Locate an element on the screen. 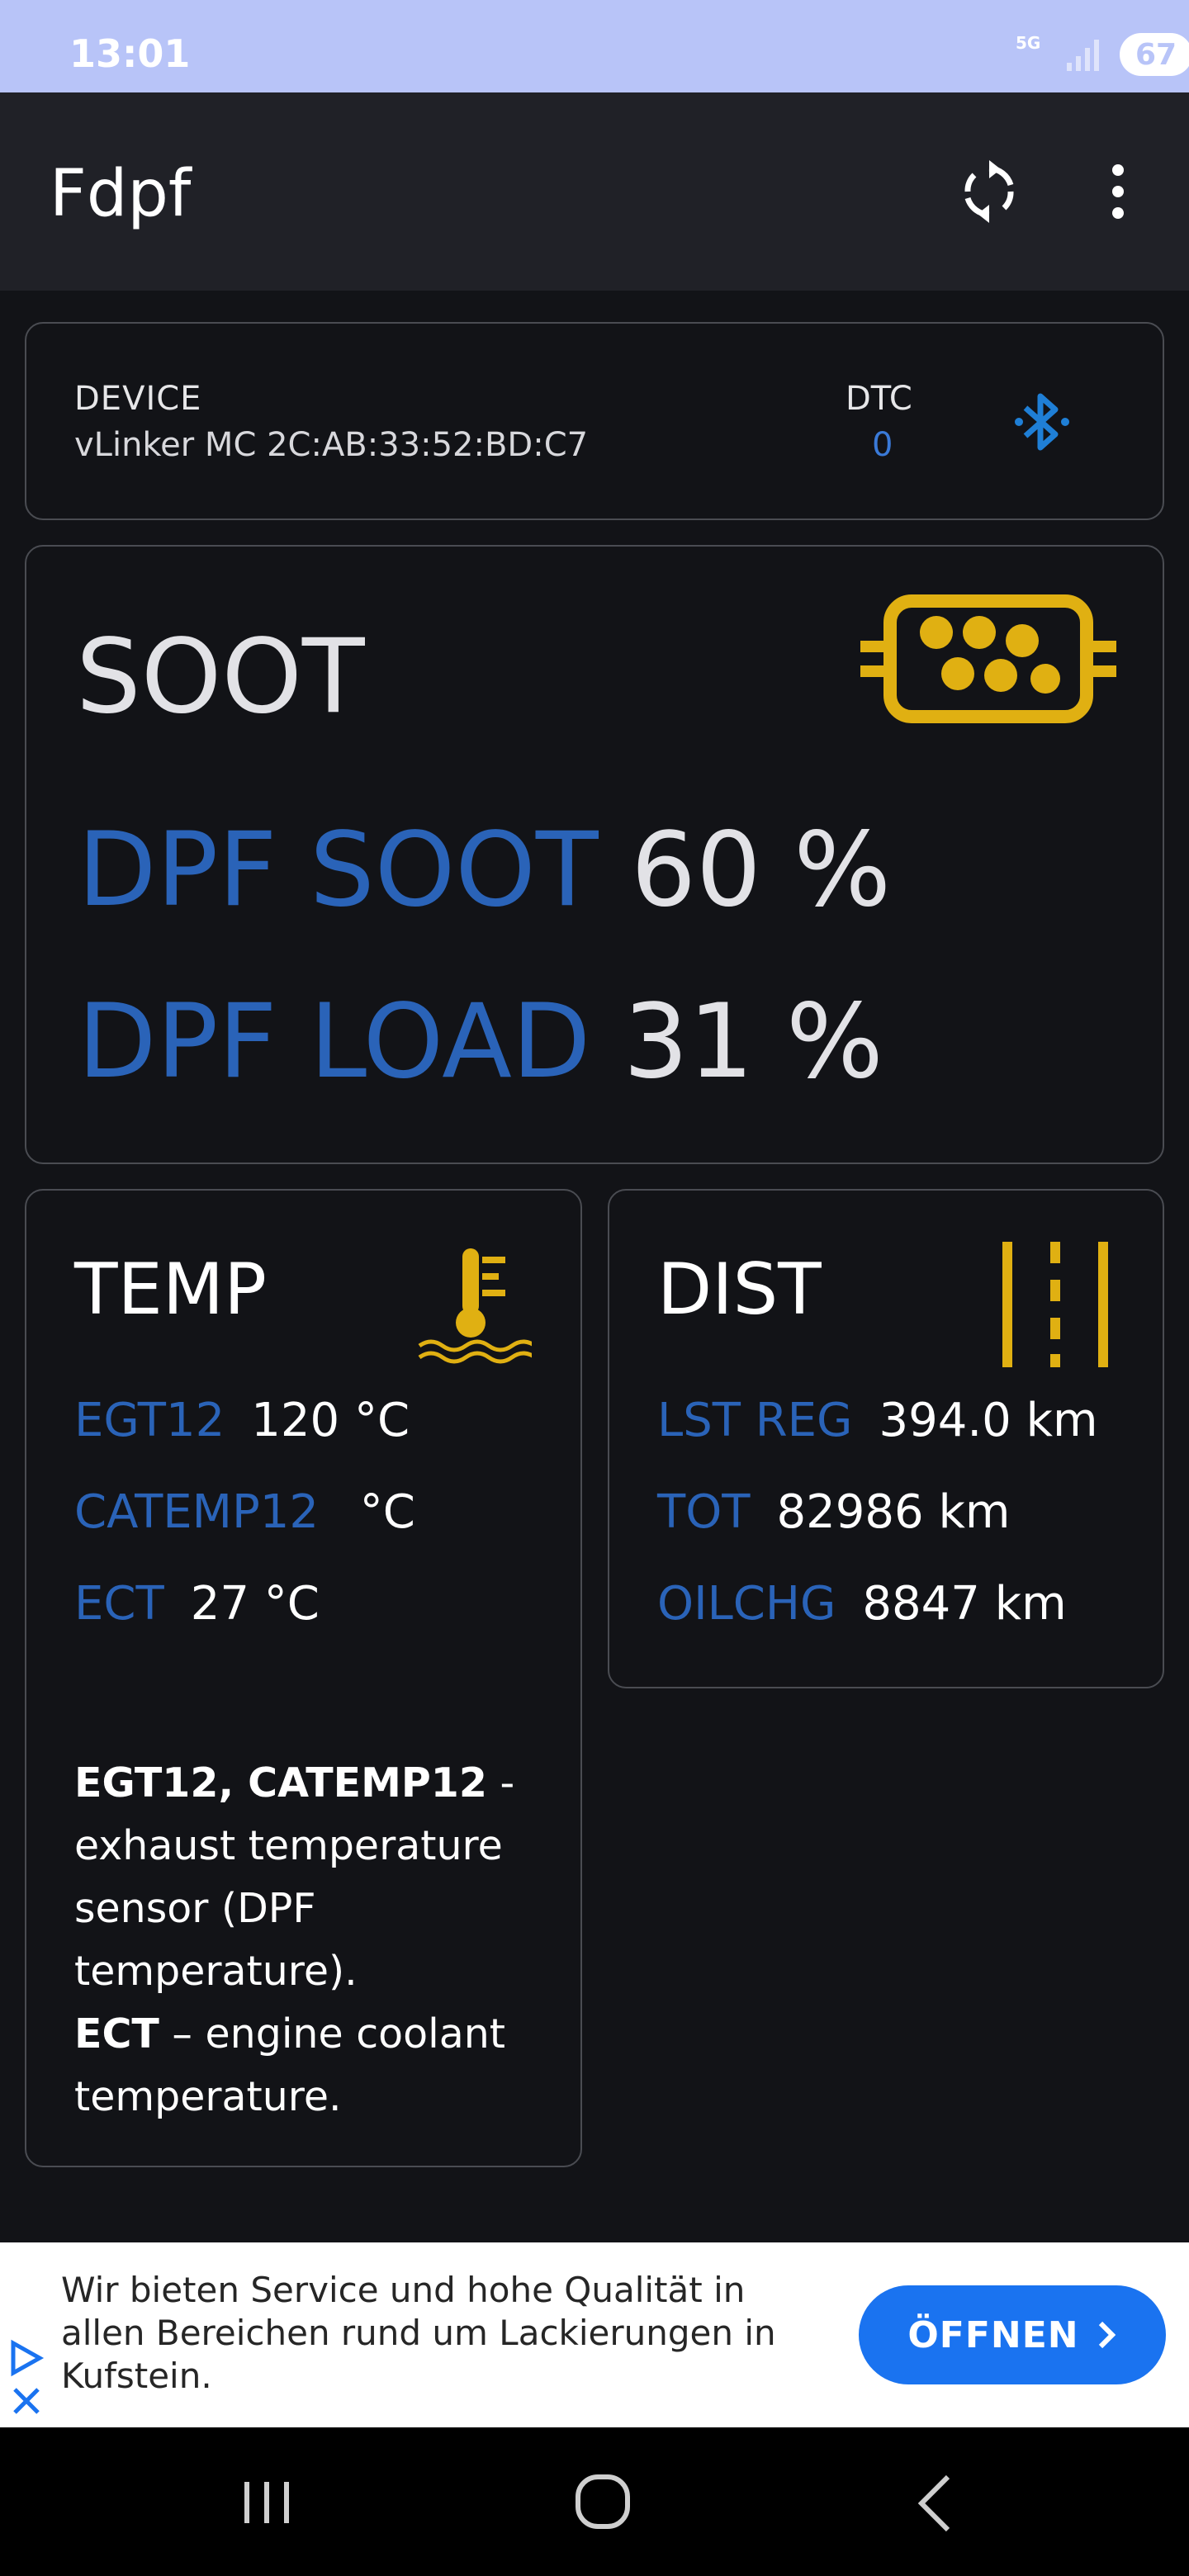  soot-title: SOOT is located at coordinates (220, 677).